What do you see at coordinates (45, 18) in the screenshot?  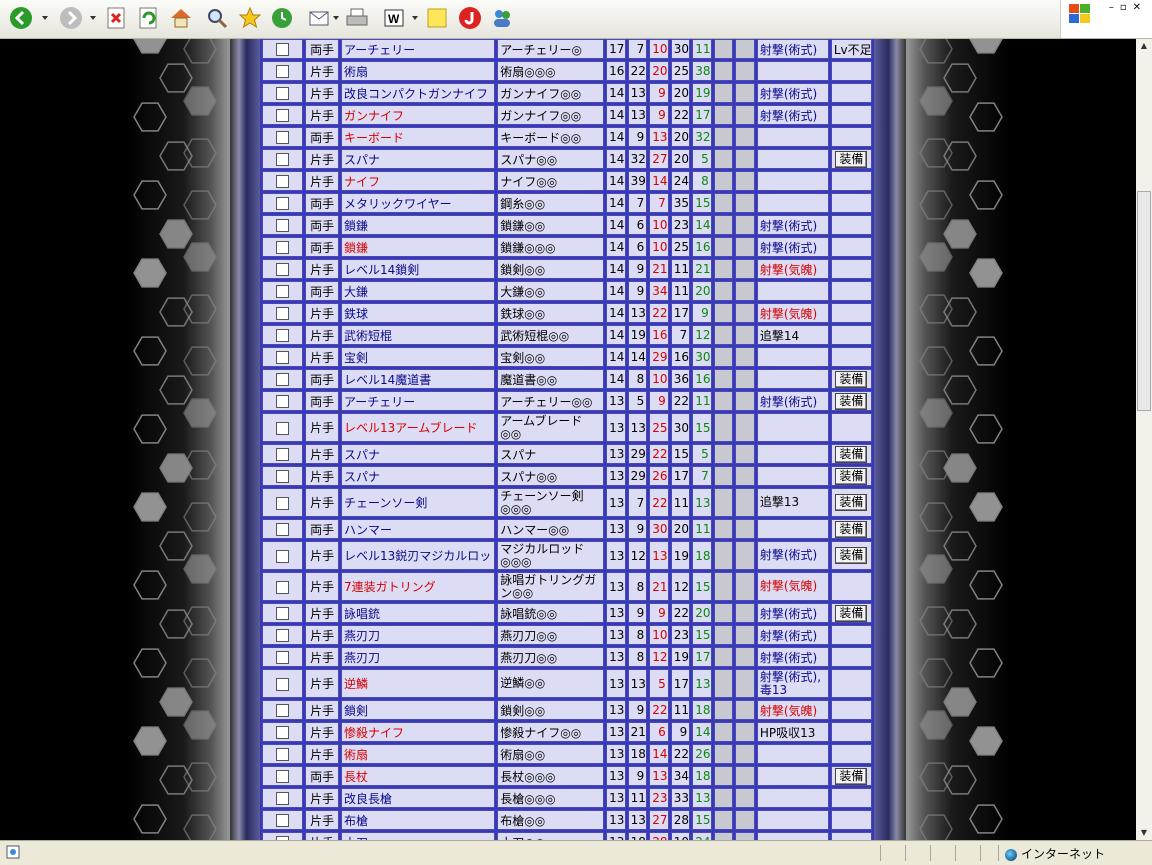 I see `back-dropdown-icon` at bounding box center [45, 18].